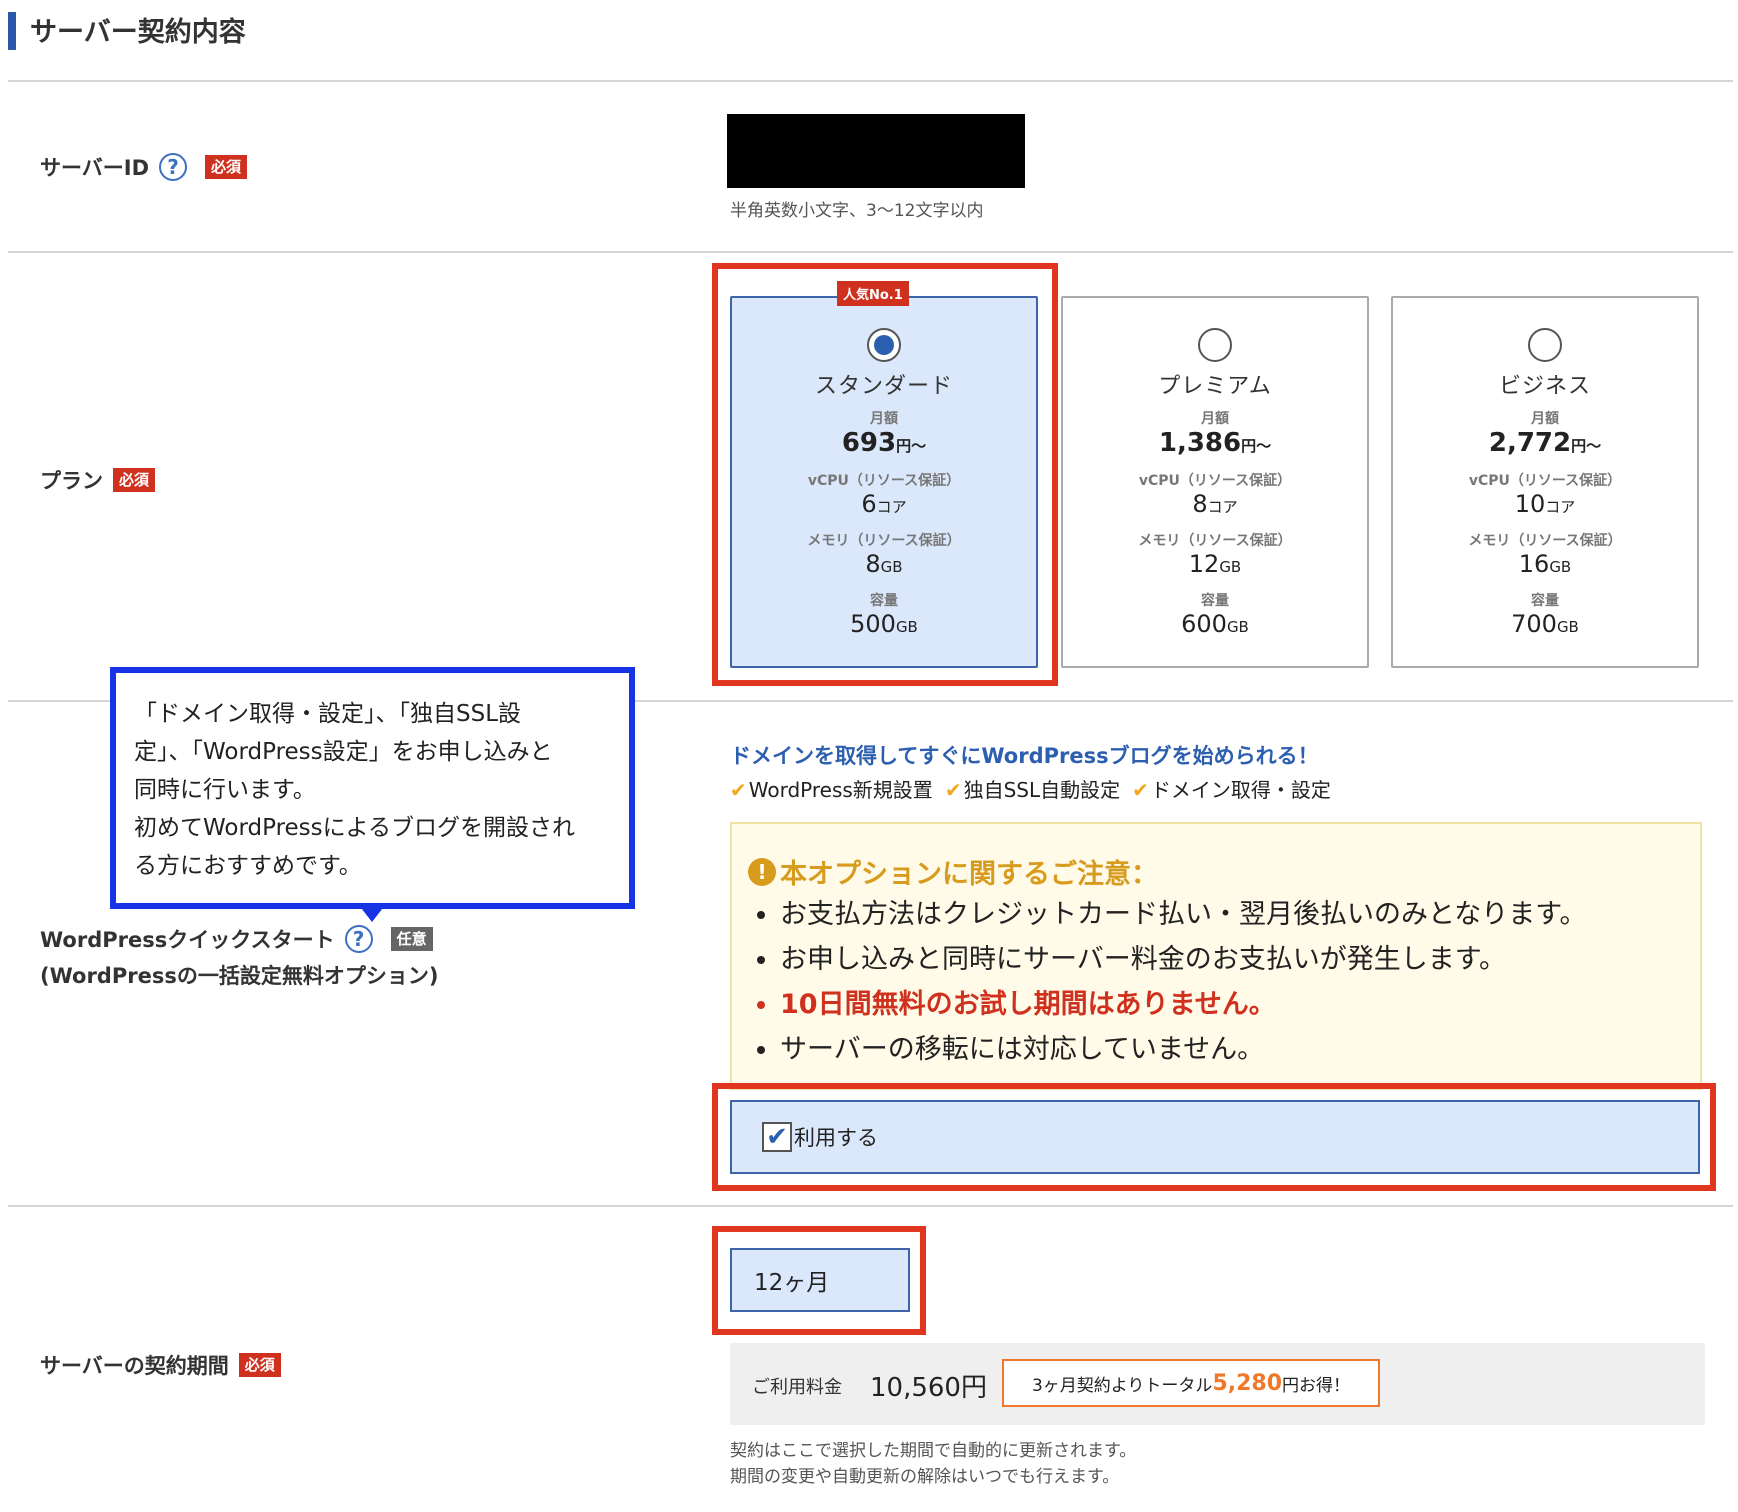  What do you see at coordinates (1024, 756) in the screenshot?
I see `wp-lead-text: ドメインを取得してすぐにWordPressブログを始められる！` at bounding box center [1024, 756].